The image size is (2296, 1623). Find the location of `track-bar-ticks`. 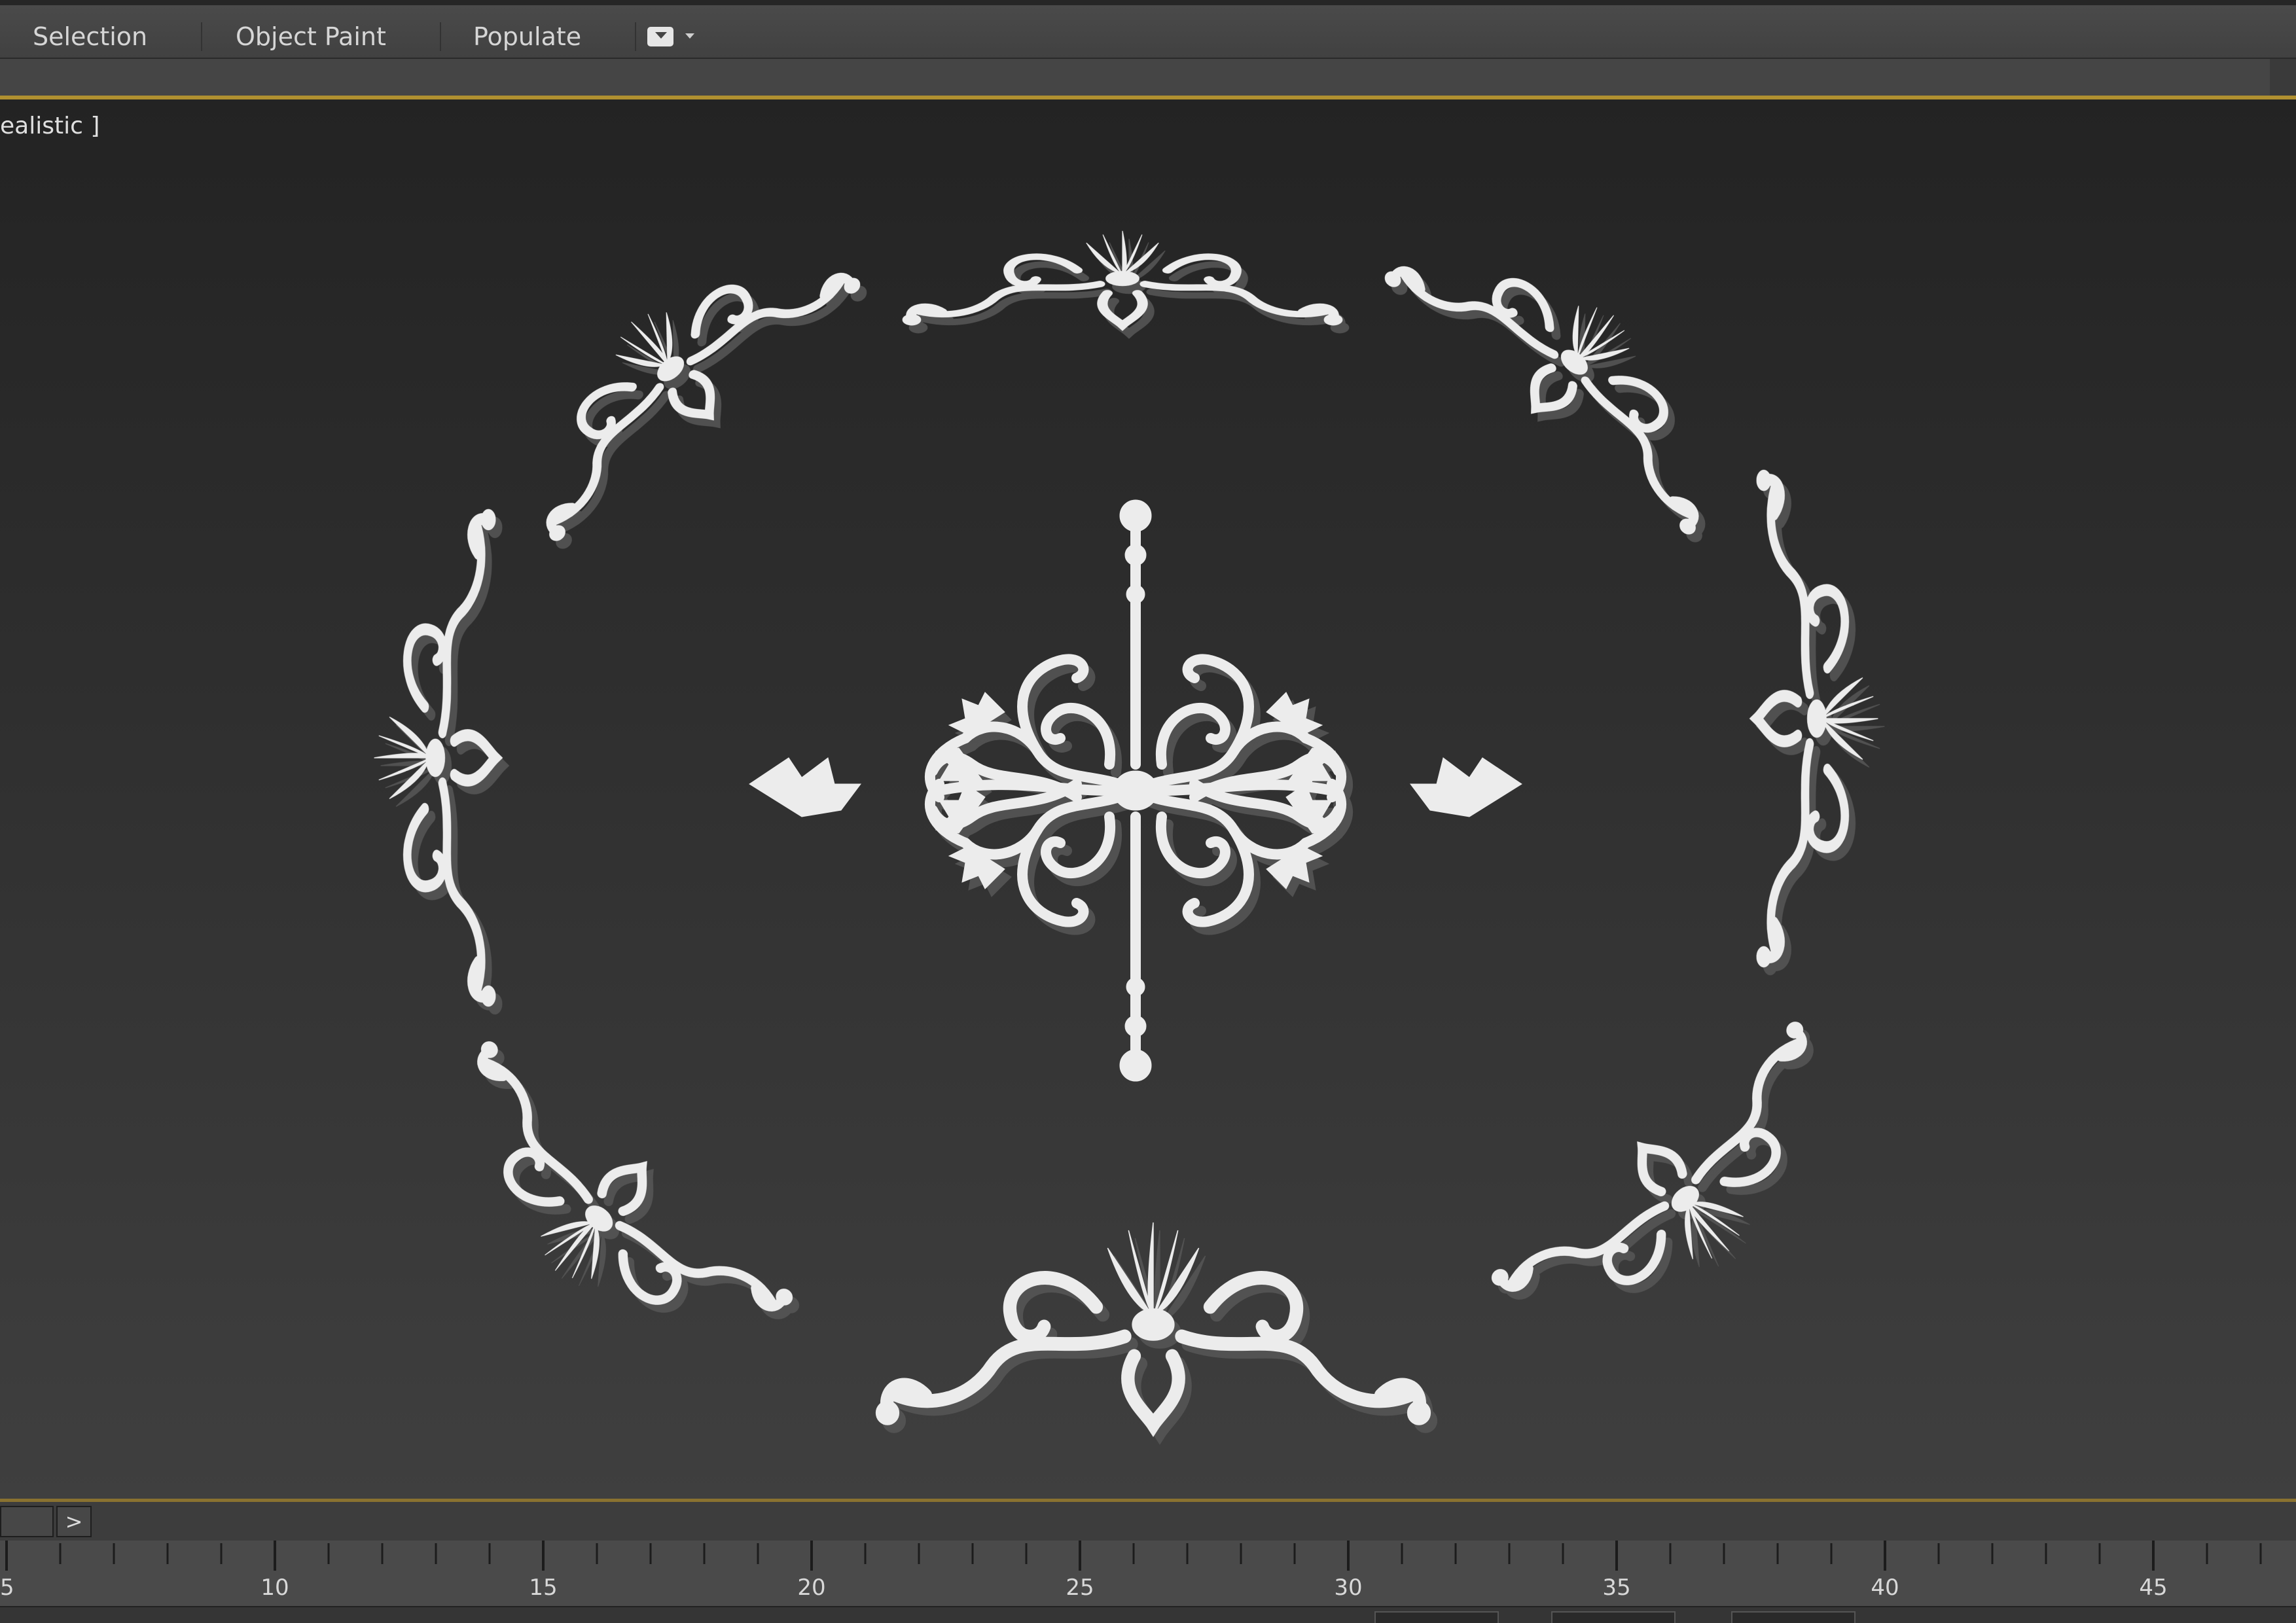

track-bar-ticks is located at coordinates (1133, 1556).